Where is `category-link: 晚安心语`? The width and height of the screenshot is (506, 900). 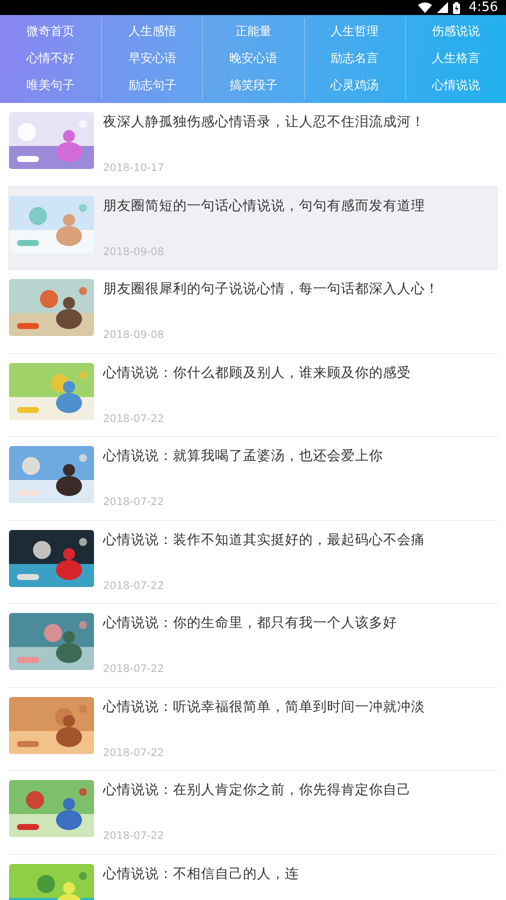 category-link: 晚安心语 is located at coordinates (253, 58).